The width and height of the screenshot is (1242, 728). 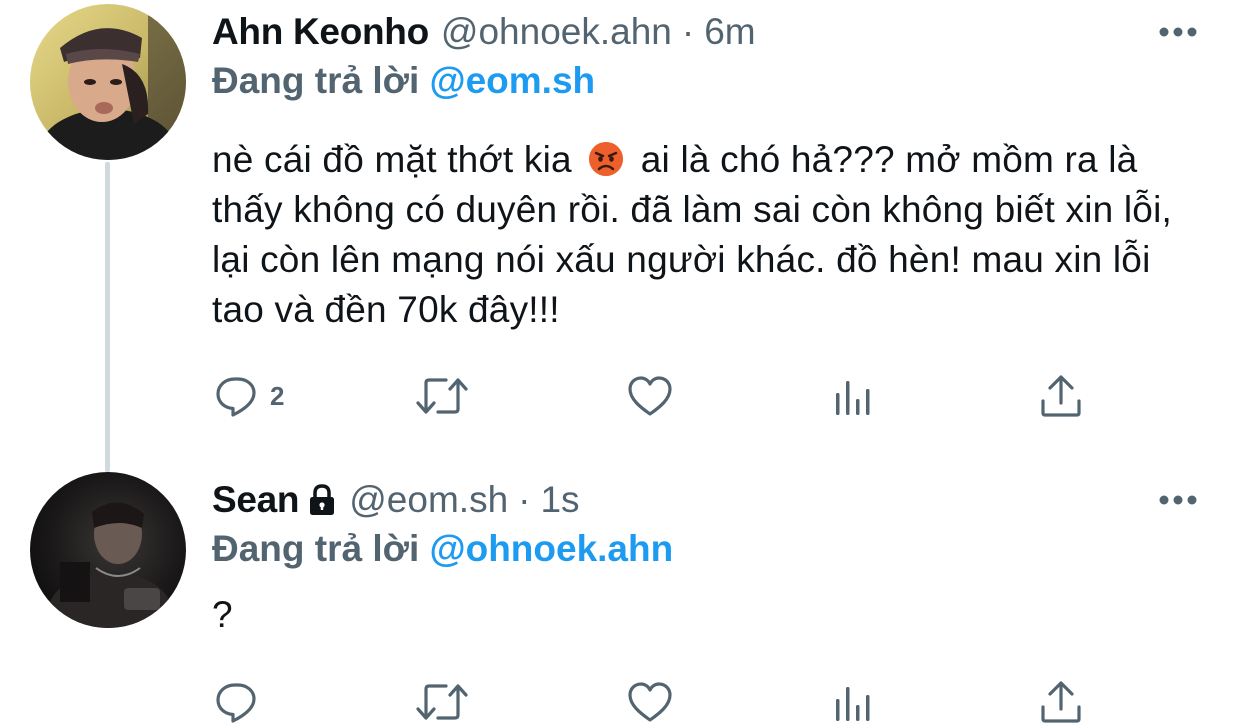 I want to click on tweet-text-part: nè cái đồ mặt thớt kia, so click(x=392, y=159).